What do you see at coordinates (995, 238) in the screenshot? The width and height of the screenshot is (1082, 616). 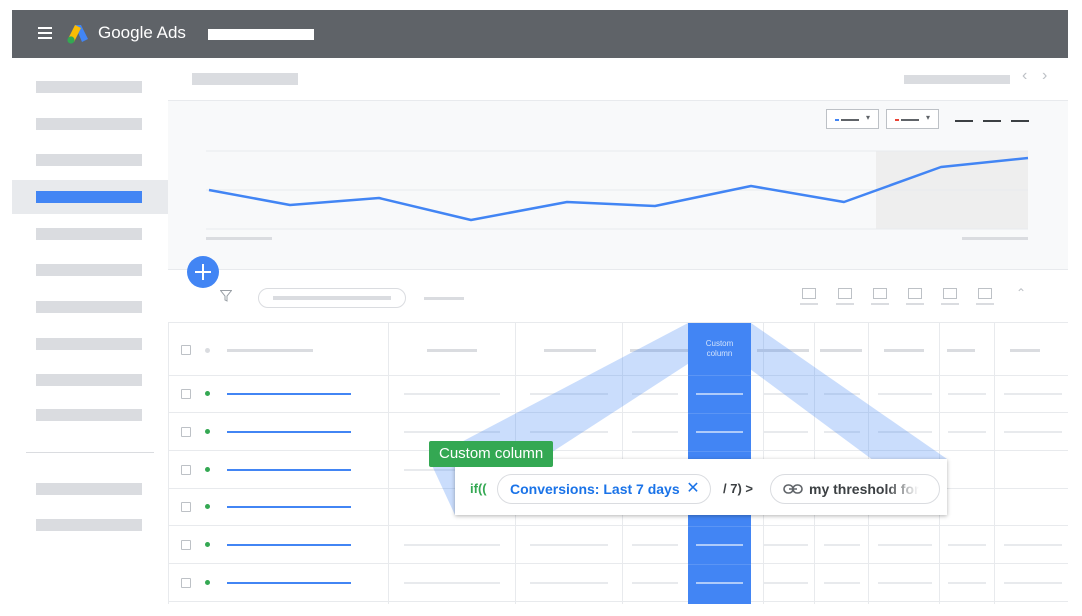 I see `axis-label-end` at bounding box center [995, 238].